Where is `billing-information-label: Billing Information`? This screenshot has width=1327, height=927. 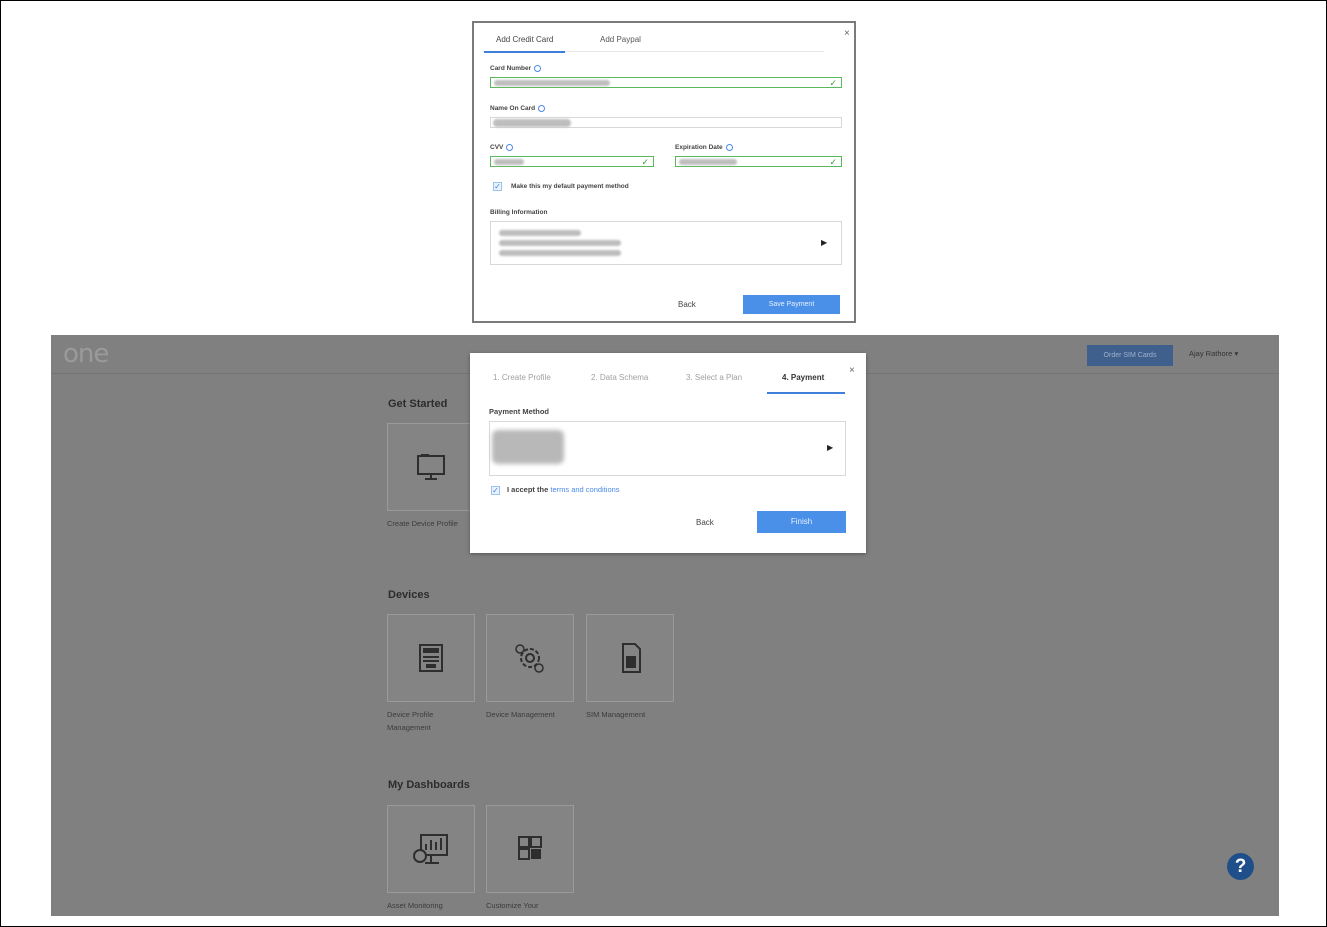 billing-information-label: Billing Information is located at coordinates (519, 212).